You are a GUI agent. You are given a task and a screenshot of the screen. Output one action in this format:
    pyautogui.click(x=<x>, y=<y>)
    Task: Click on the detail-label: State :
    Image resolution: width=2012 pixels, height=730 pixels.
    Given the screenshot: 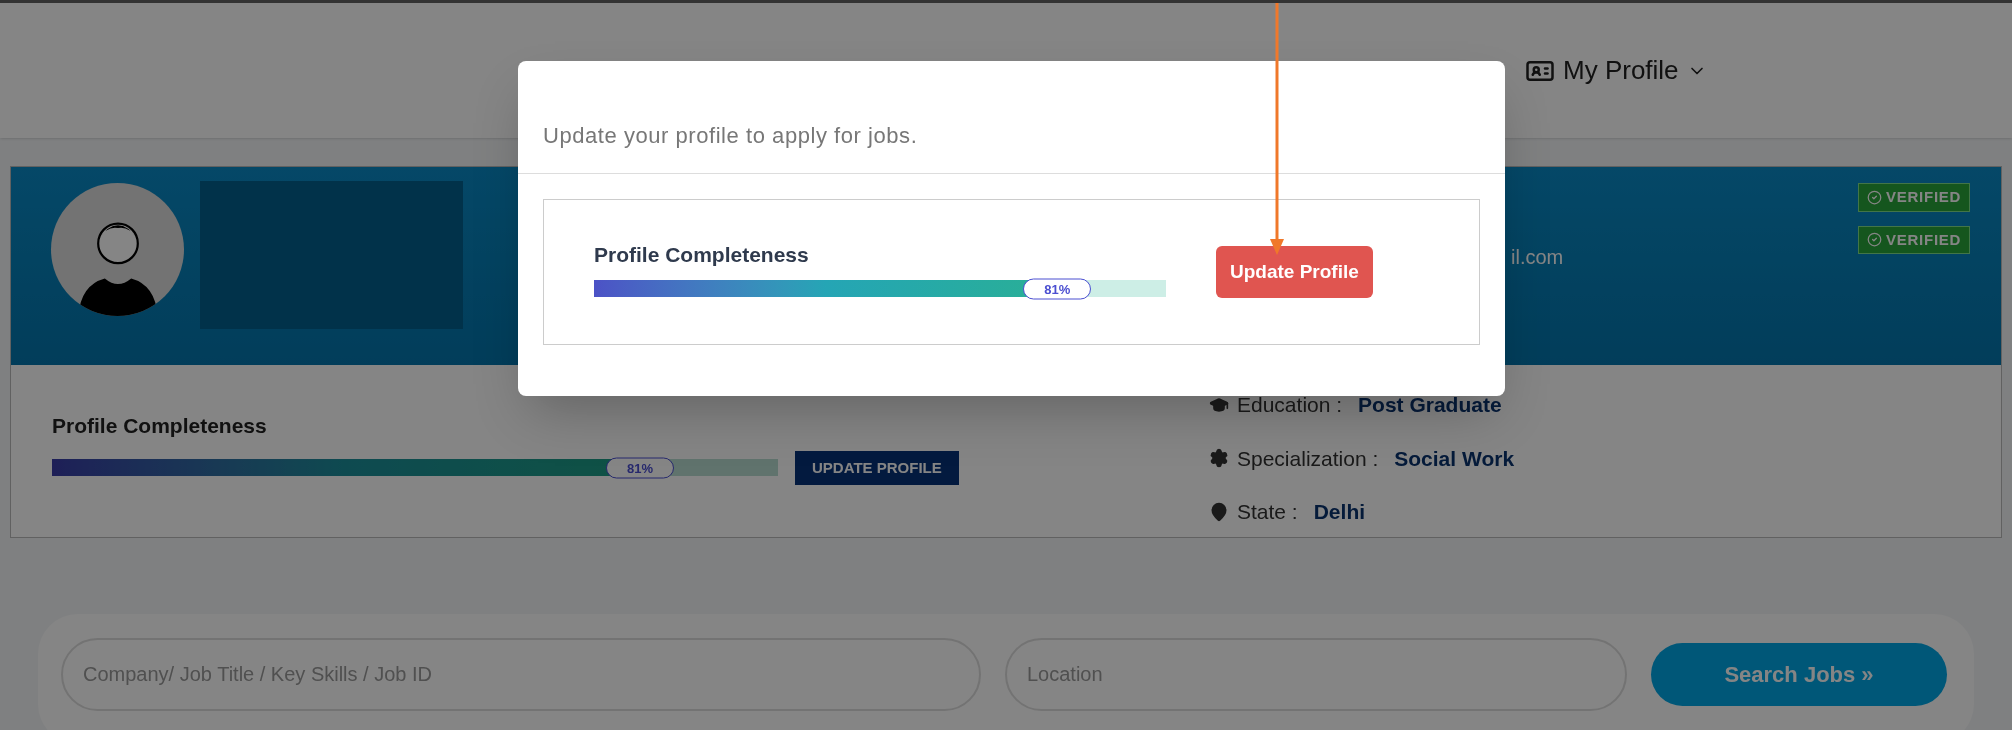 What is the action you would take?
    pyautogui.click(x=1267, y=512)
    